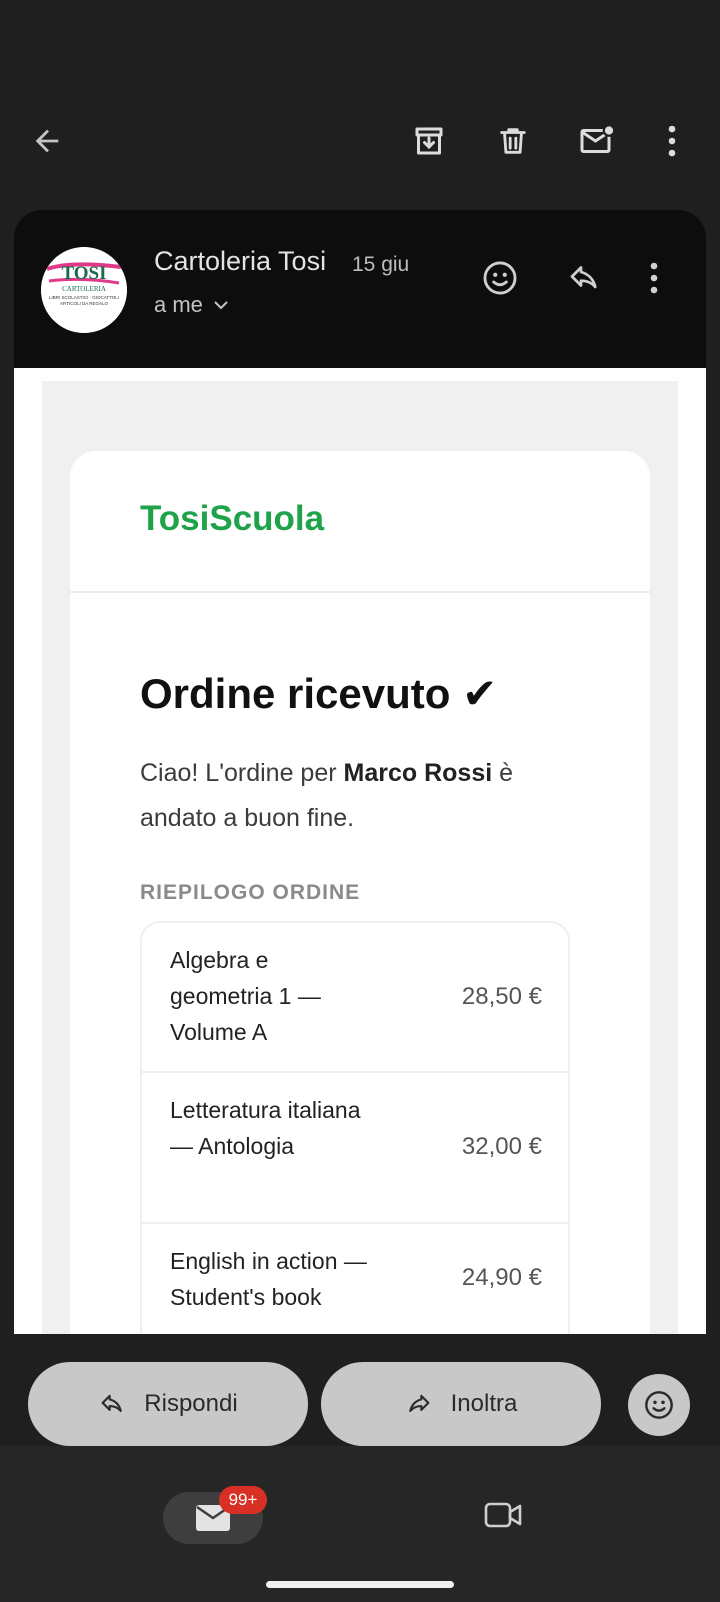  What do you see at coordinates (500, 278) in the screenshot?
I see `add-reaction-icon` at bounding box center [500, 278].